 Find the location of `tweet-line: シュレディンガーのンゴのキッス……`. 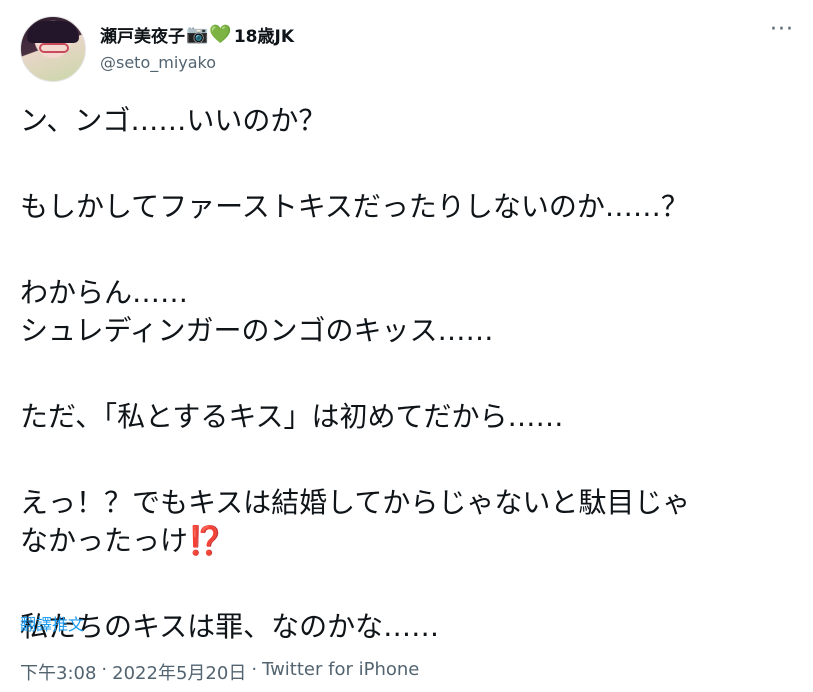

tweet-line: シュレディンガーのンゴのキッス…… is located at coordinates (257, 330).